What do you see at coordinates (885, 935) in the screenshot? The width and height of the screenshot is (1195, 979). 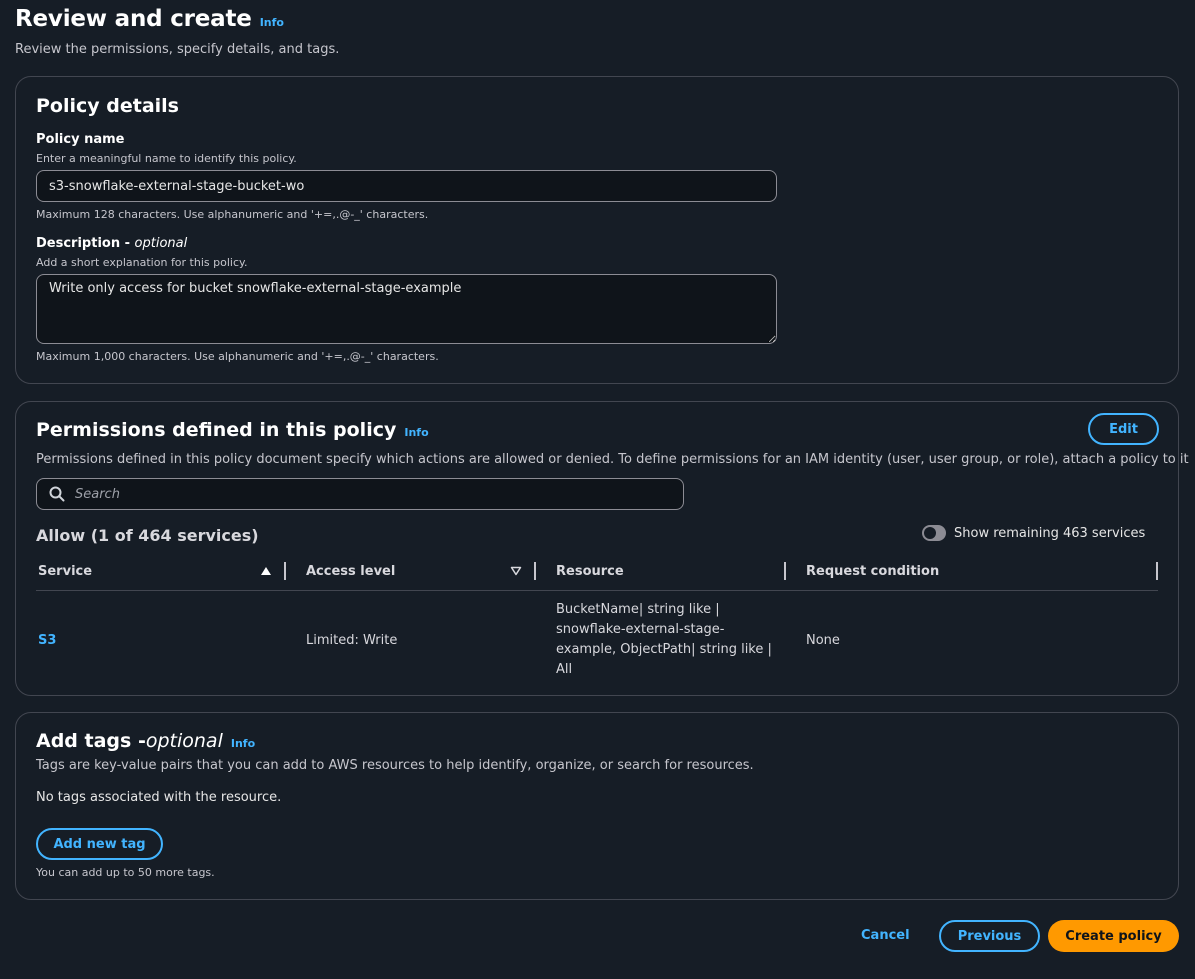 I see `cancel-button: Cancel` at bounding box center [885, 935].